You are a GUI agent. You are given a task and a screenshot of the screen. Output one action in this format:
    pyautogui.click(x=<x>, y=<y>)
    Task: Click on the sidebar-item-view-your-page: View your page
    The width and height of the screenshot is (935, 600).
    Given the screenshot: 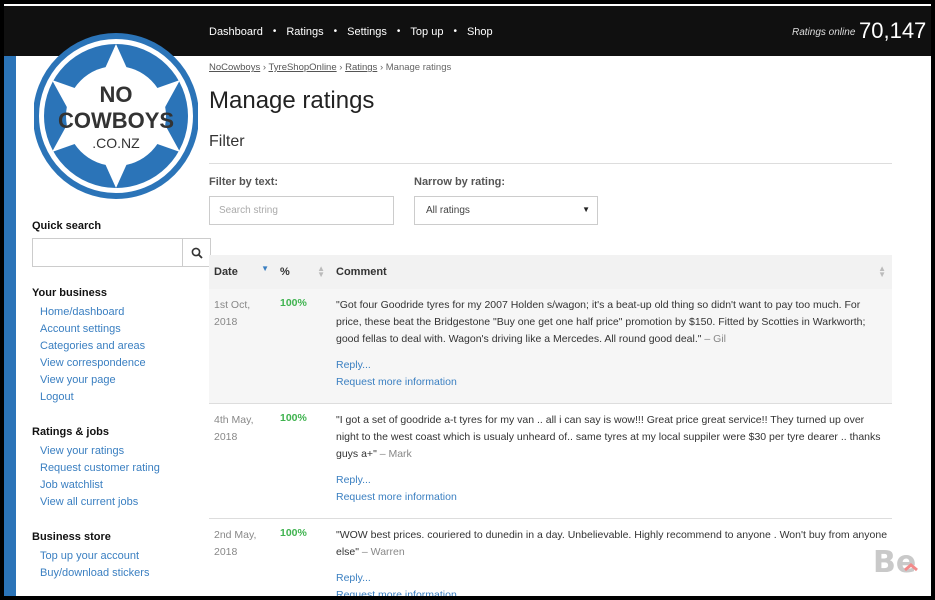 What is the action you would take?
    pyautogui.click(x=126, y=380)
    